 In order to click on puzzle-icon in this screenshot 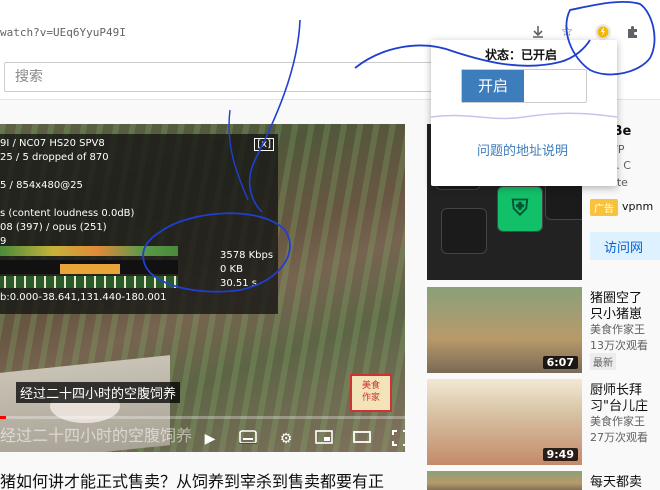, I will do `click(633, 32)`.